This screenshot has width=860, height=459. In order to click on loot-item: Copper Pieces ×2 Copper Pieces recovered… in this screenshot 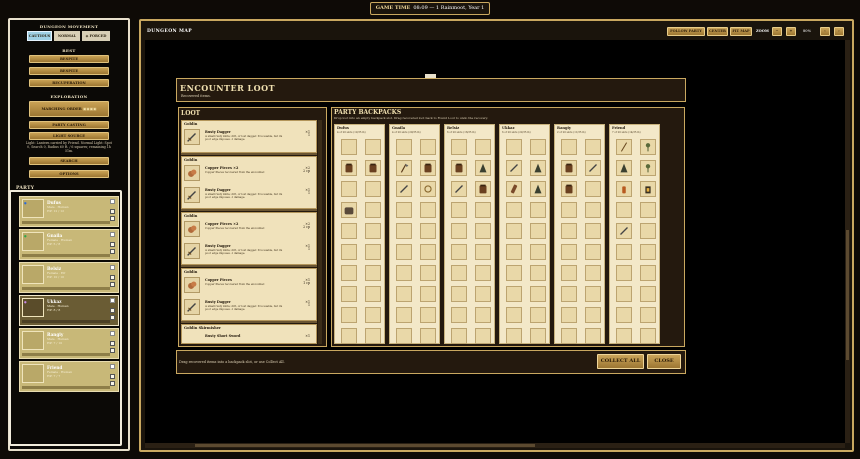, I will do `click(250, 173)`.